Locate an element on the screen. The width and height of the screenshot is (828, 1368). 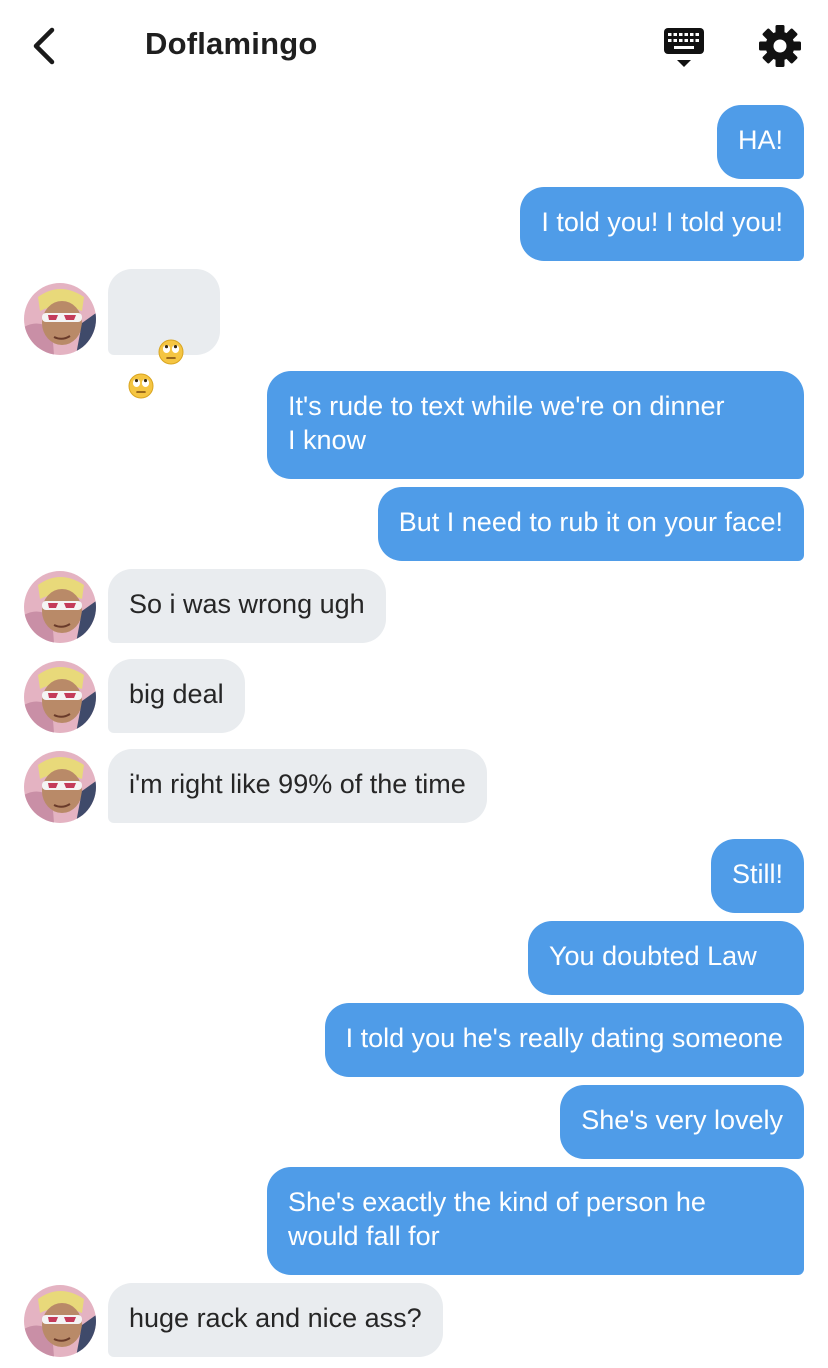
incoming-message: huge rack and nice ass? is located at coordinates (275, 1320).